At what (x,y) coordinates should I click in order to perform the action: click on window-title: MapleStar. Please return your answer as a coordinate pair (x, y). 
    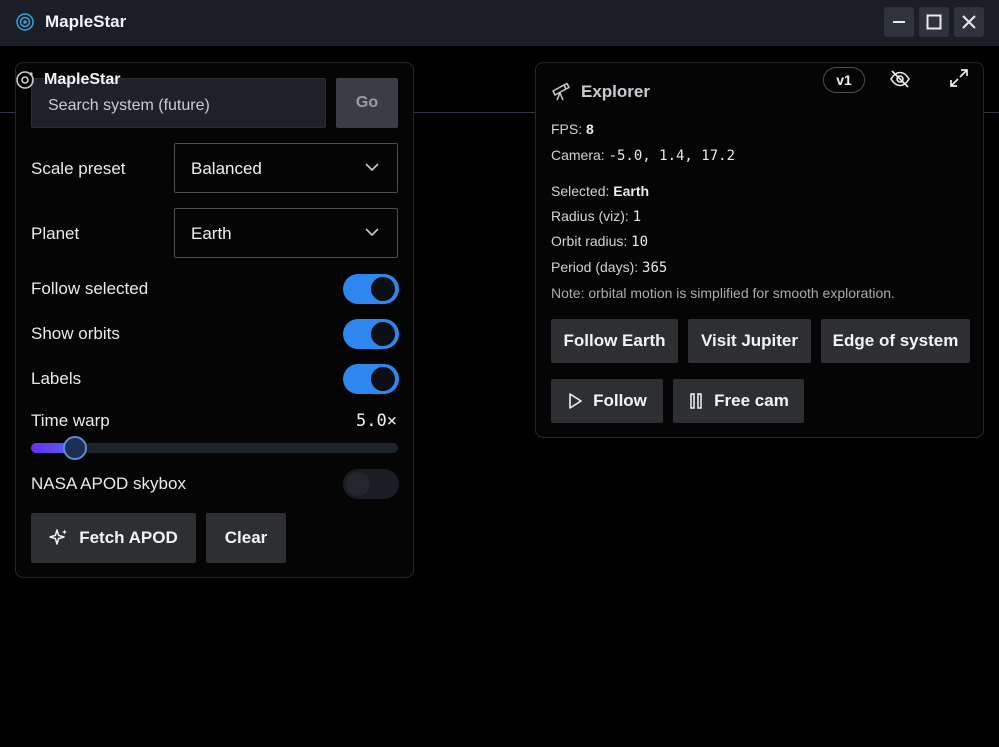
    Looking at the image, I should click on (86, 21).